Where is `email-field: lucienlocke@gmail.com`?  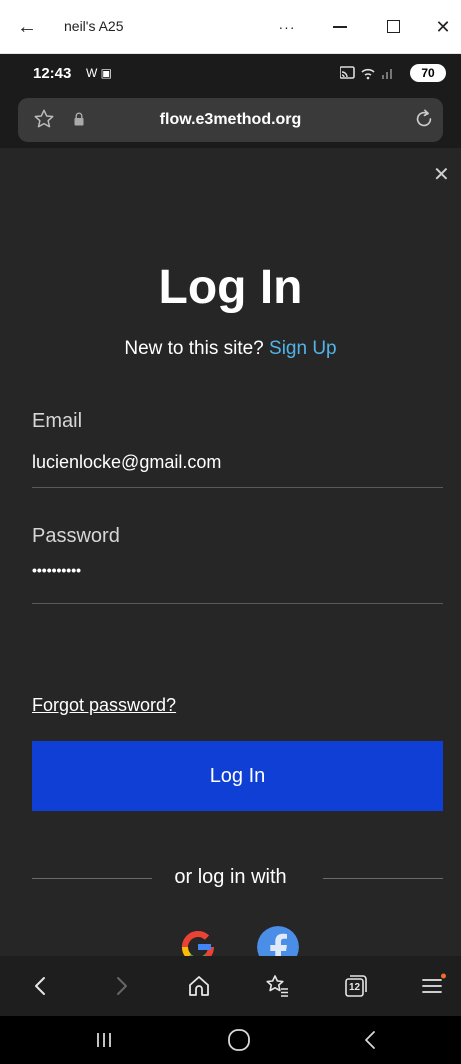
email-field: lucienlocke@gmail.com is located at coordinates (126, 462).